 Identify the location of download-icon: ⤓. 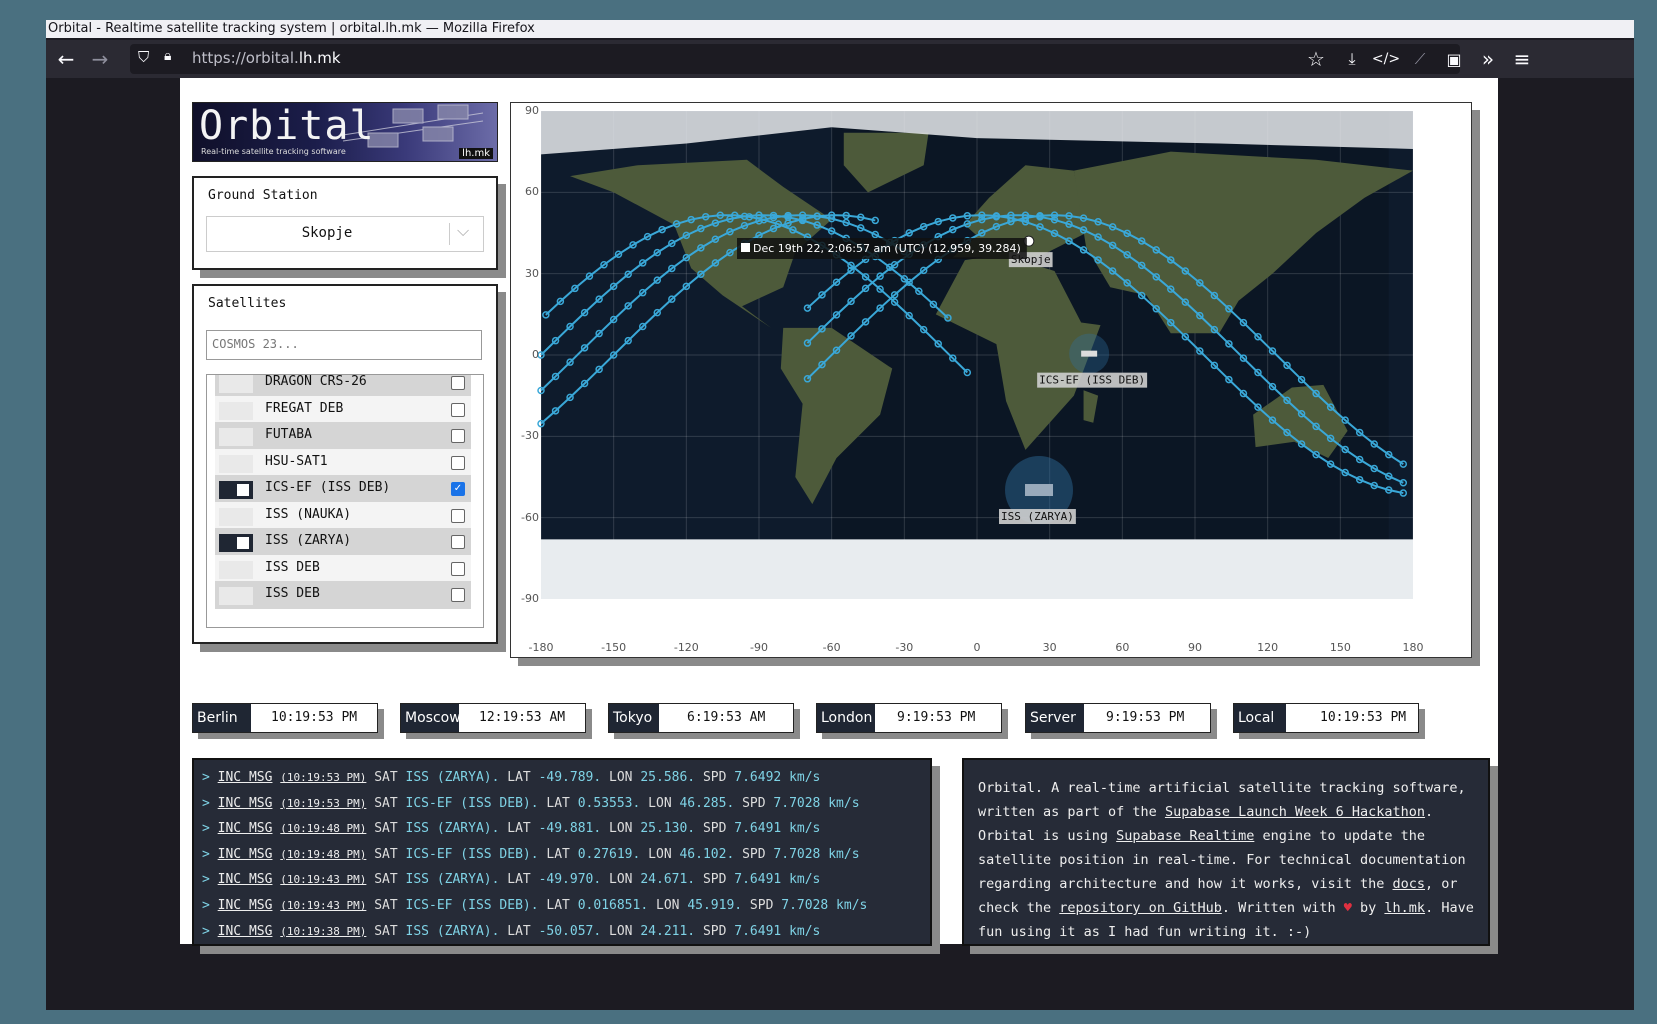
(1352, 59).